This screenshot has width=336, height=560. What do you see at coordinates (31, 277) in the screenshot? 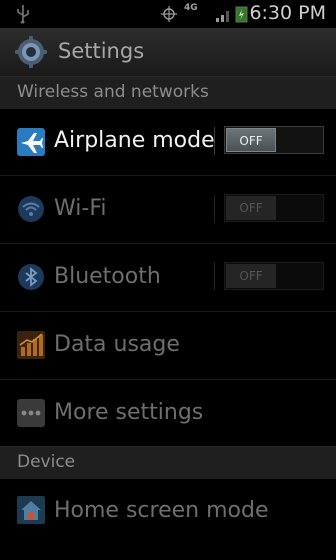
I see `bluetooth-icon` at bounding box center [31, 277].